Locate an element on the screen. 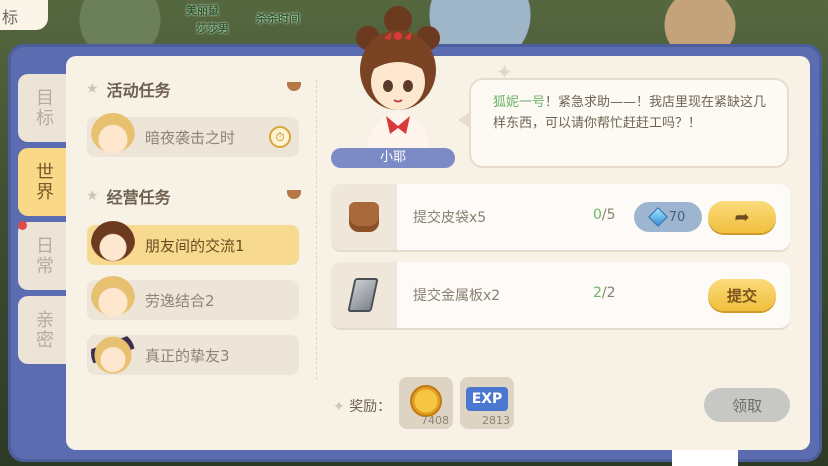  bottom-overlay is located at coordinates (705, 458).